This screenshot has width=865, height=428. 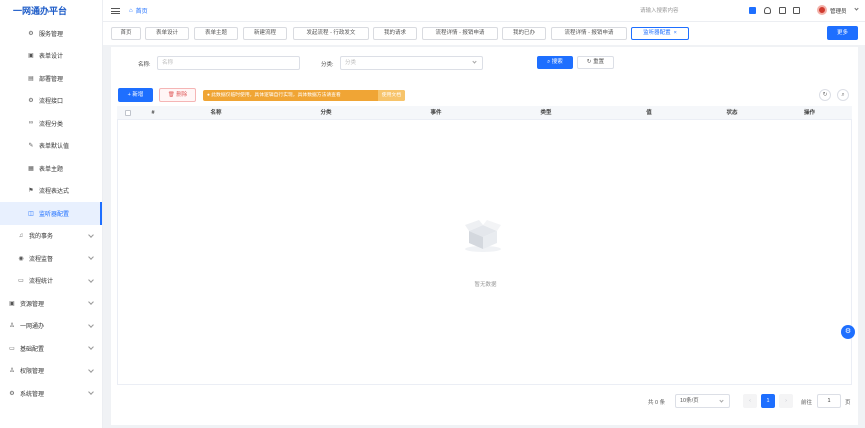 I want to click on column-event: 事件, so click(x=436, y=113).